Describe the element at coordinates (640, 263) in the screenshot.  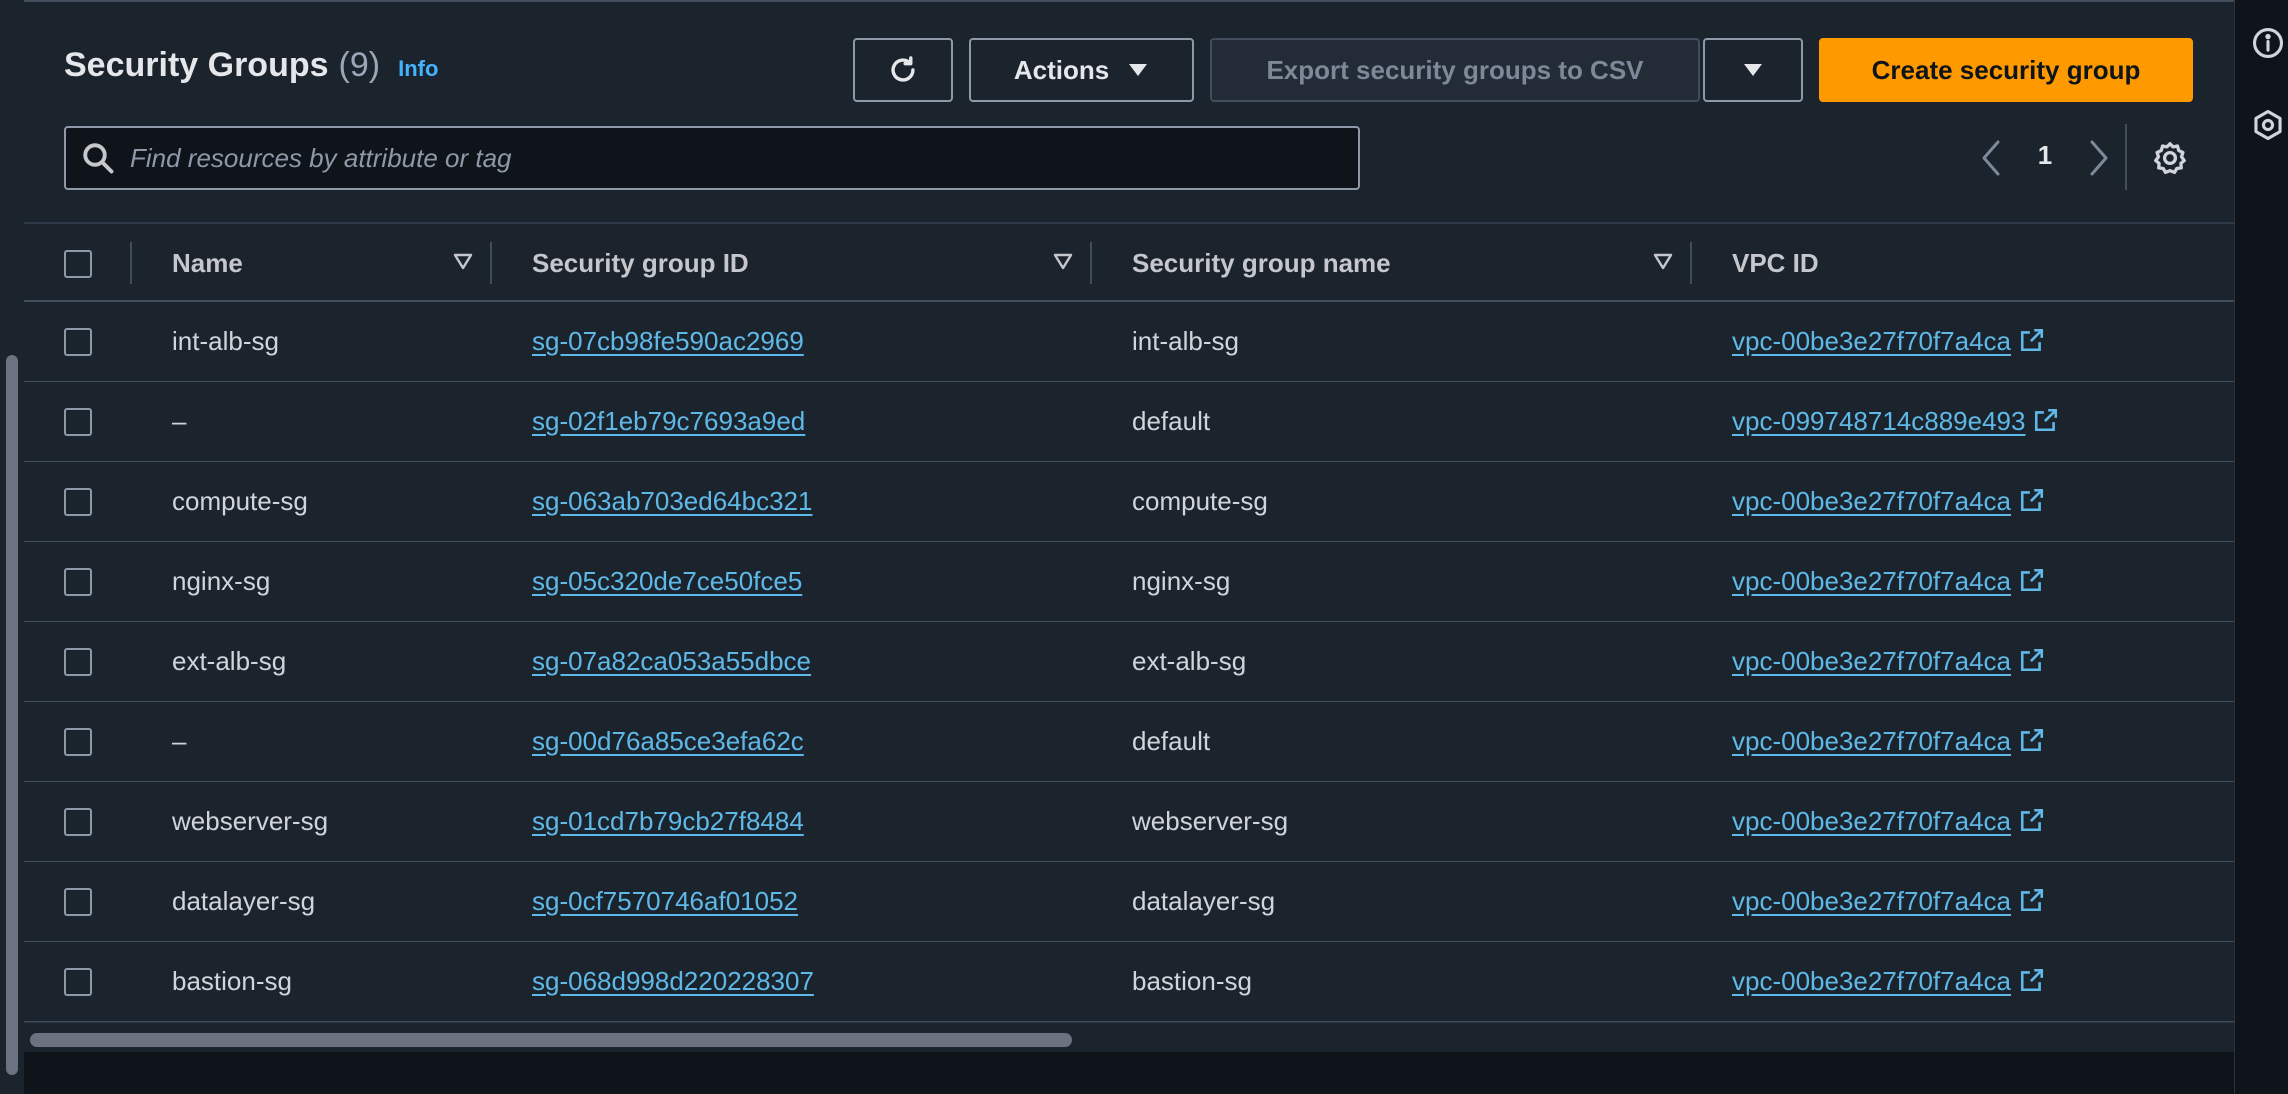
I see `column-header-security-group-id: Security group ID` at that location.